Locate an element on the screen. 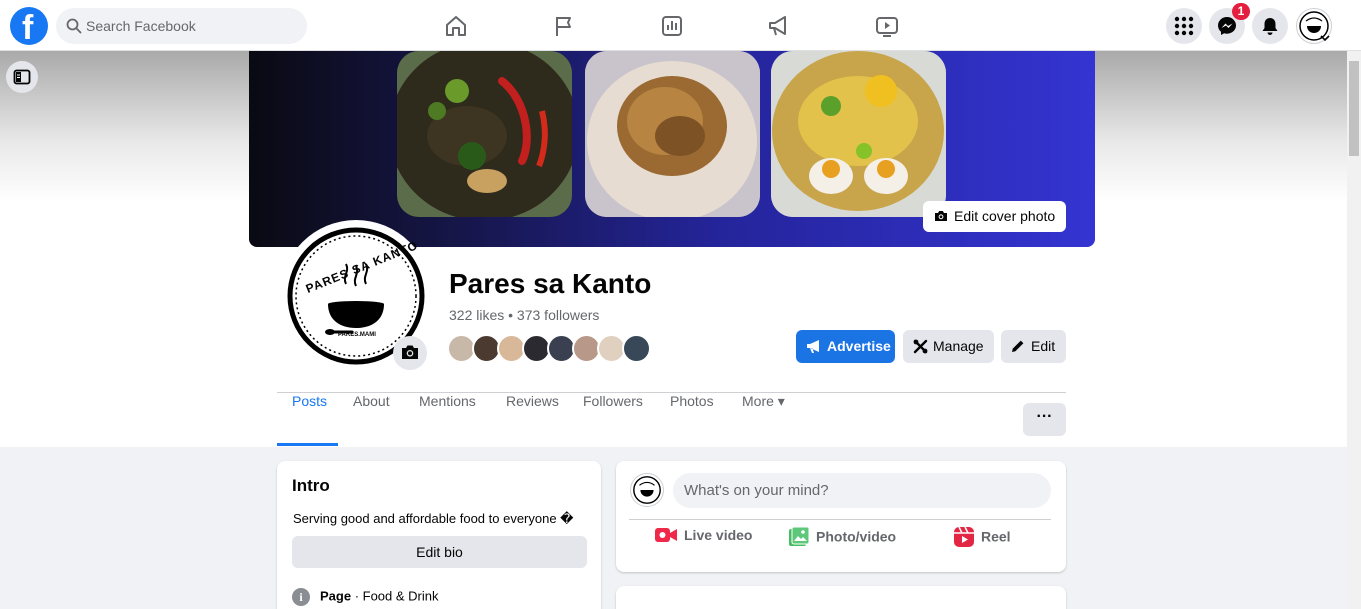 The width and height of the screenshot is (1361, 609). notifications-button is located at coordinates (1270, 26).